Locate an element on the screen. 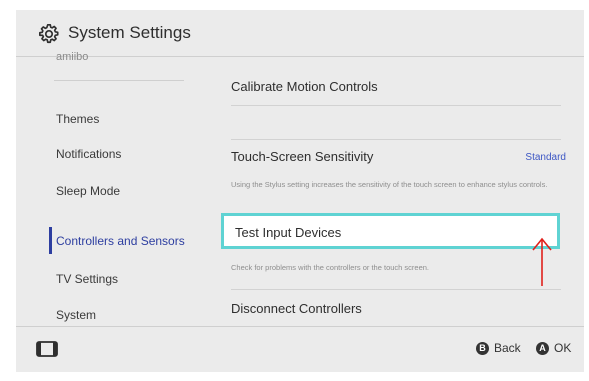 The width and height of the screenshot is (589, 381). sidebar-item-controllers-and-sensors: Controllers and Sensors is located at coordinates (120, 241).